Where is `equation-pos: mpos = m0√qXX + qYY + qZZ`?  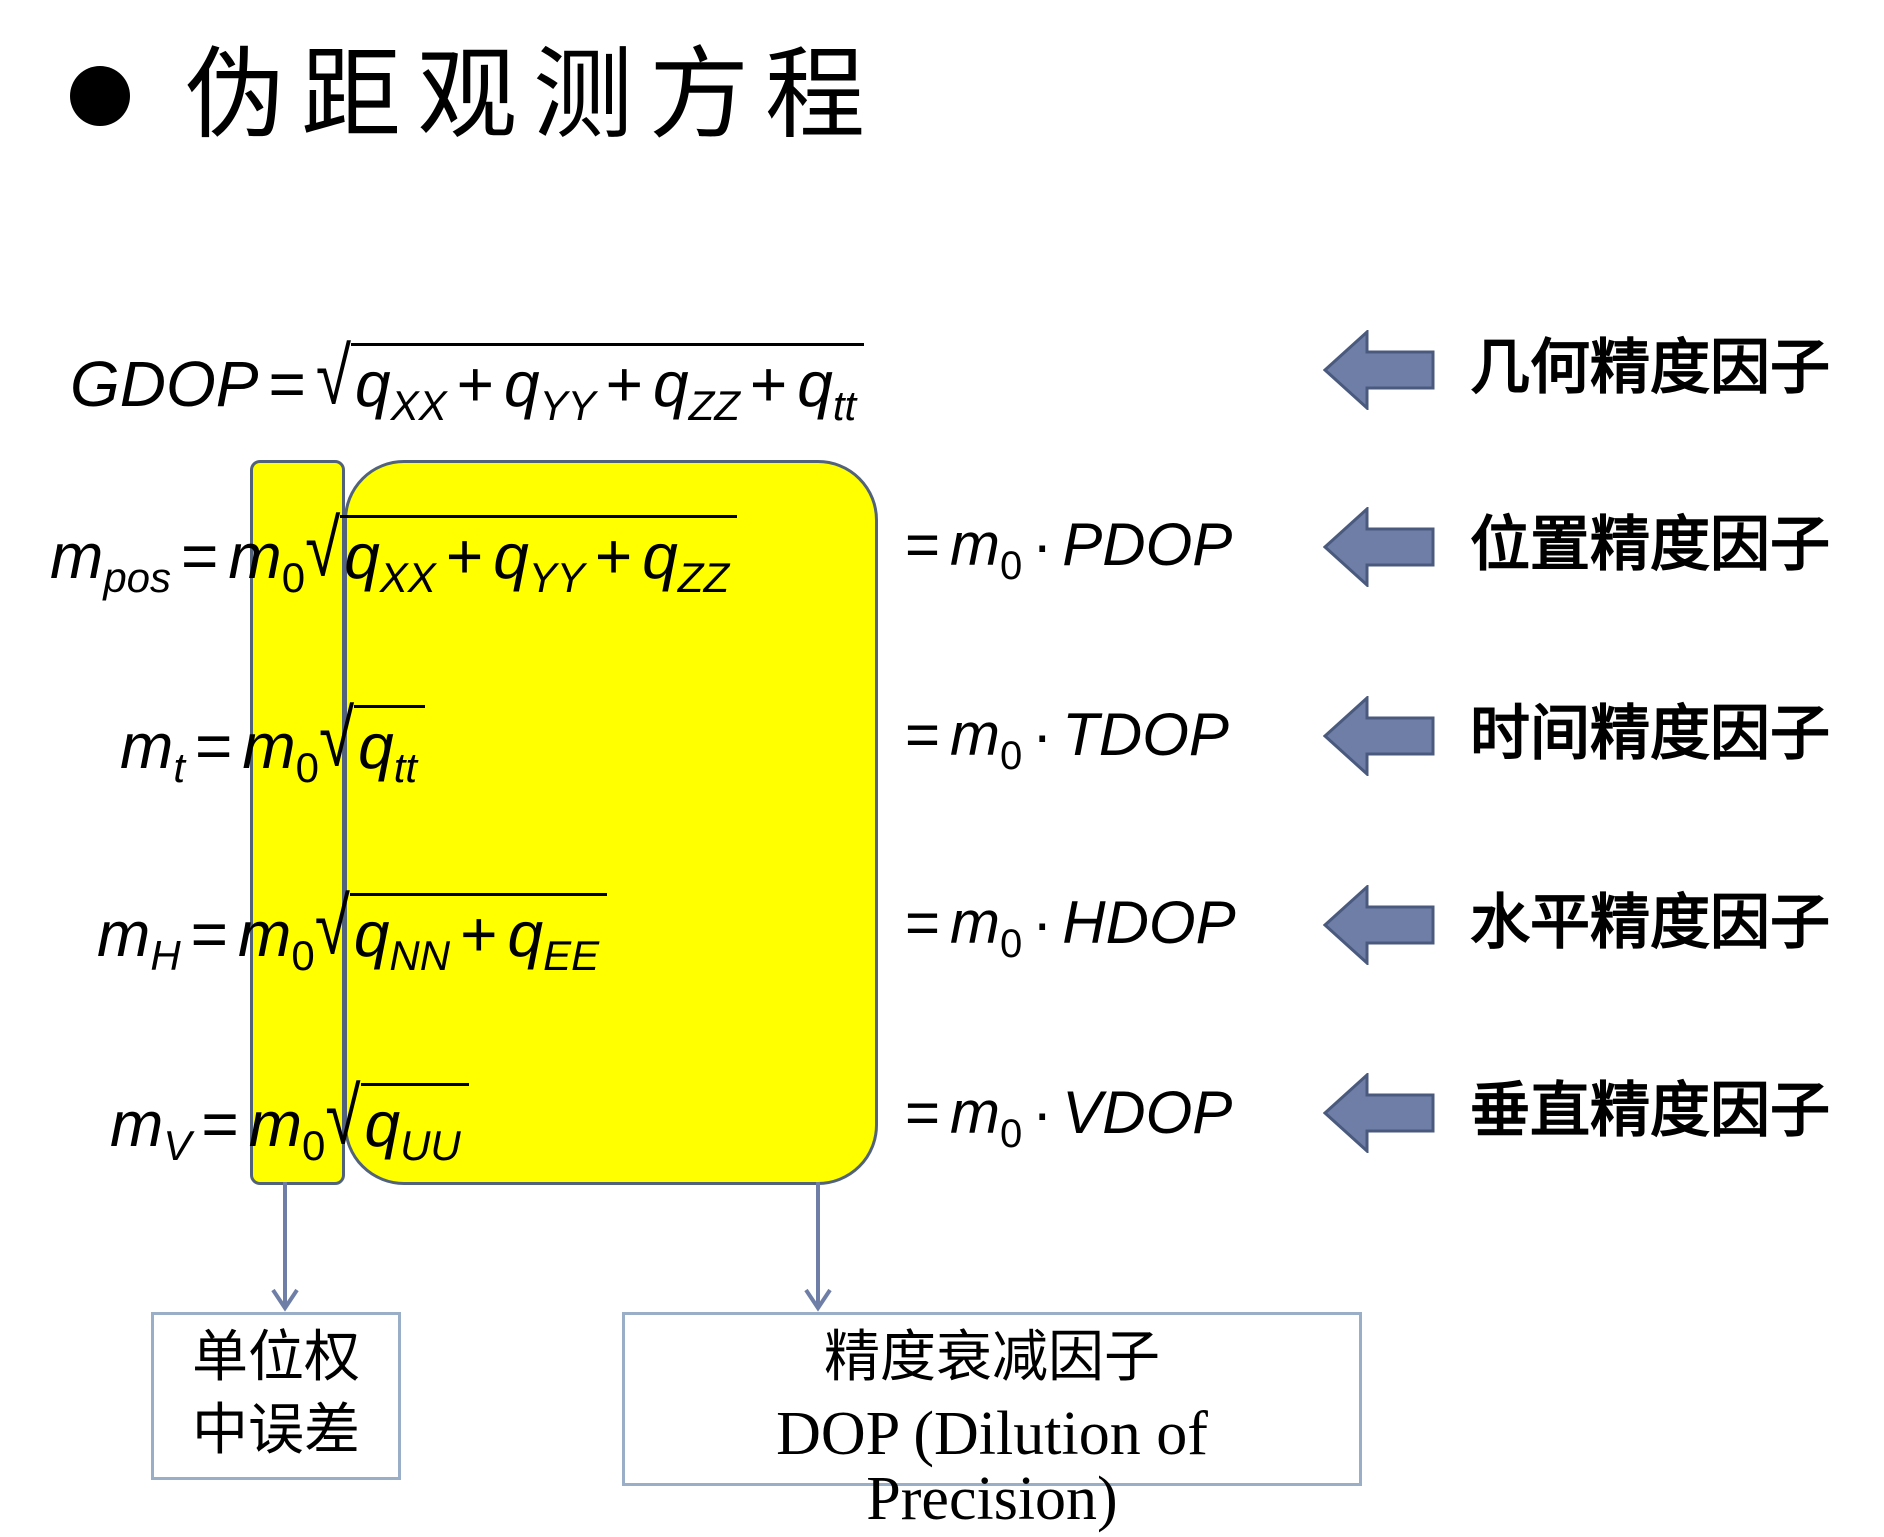
equation-pos: mpos = m0√qXX + qYY + qZZ is located at coordinates (394, 553).